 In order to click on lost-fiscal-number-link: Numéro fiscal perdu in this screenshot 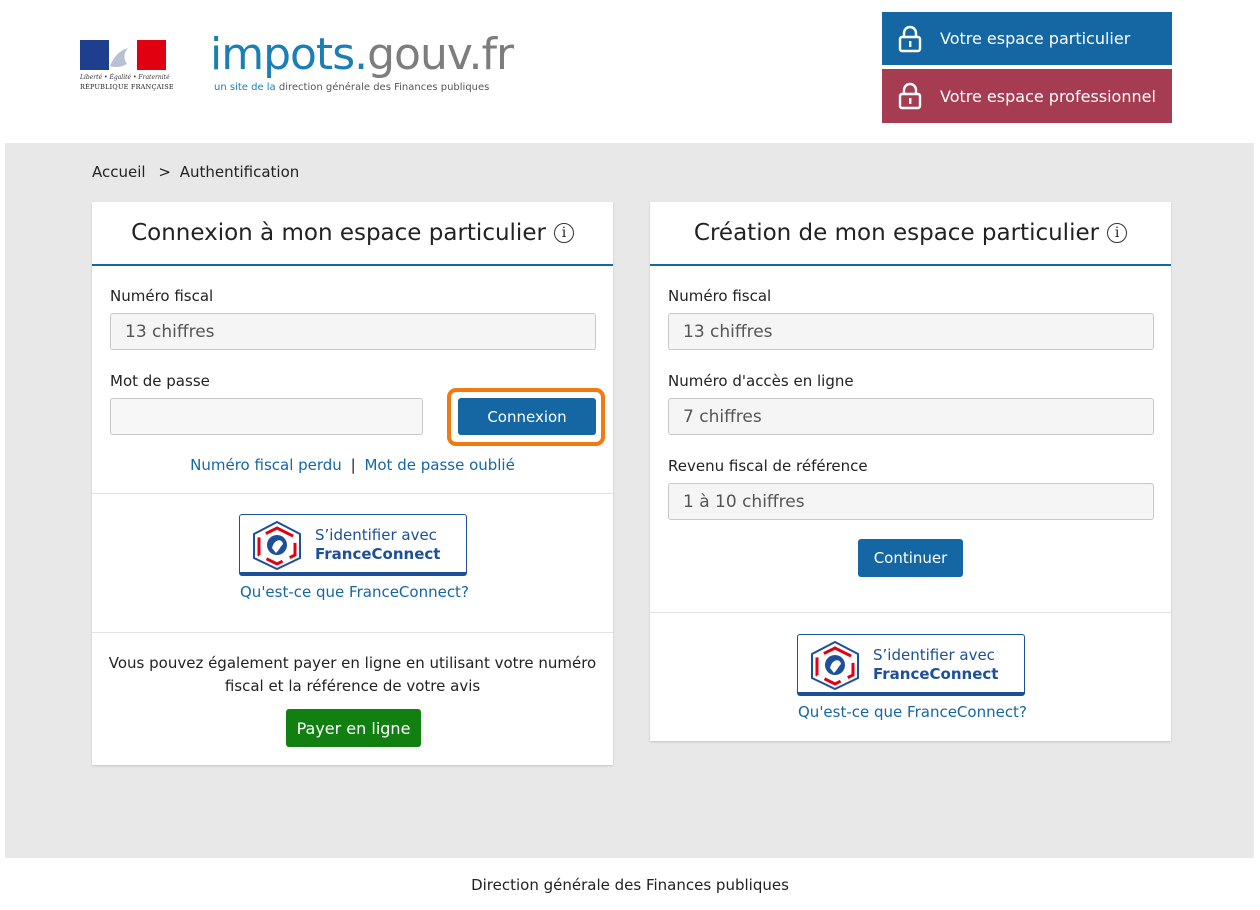, I will do `click(266, 465)`.